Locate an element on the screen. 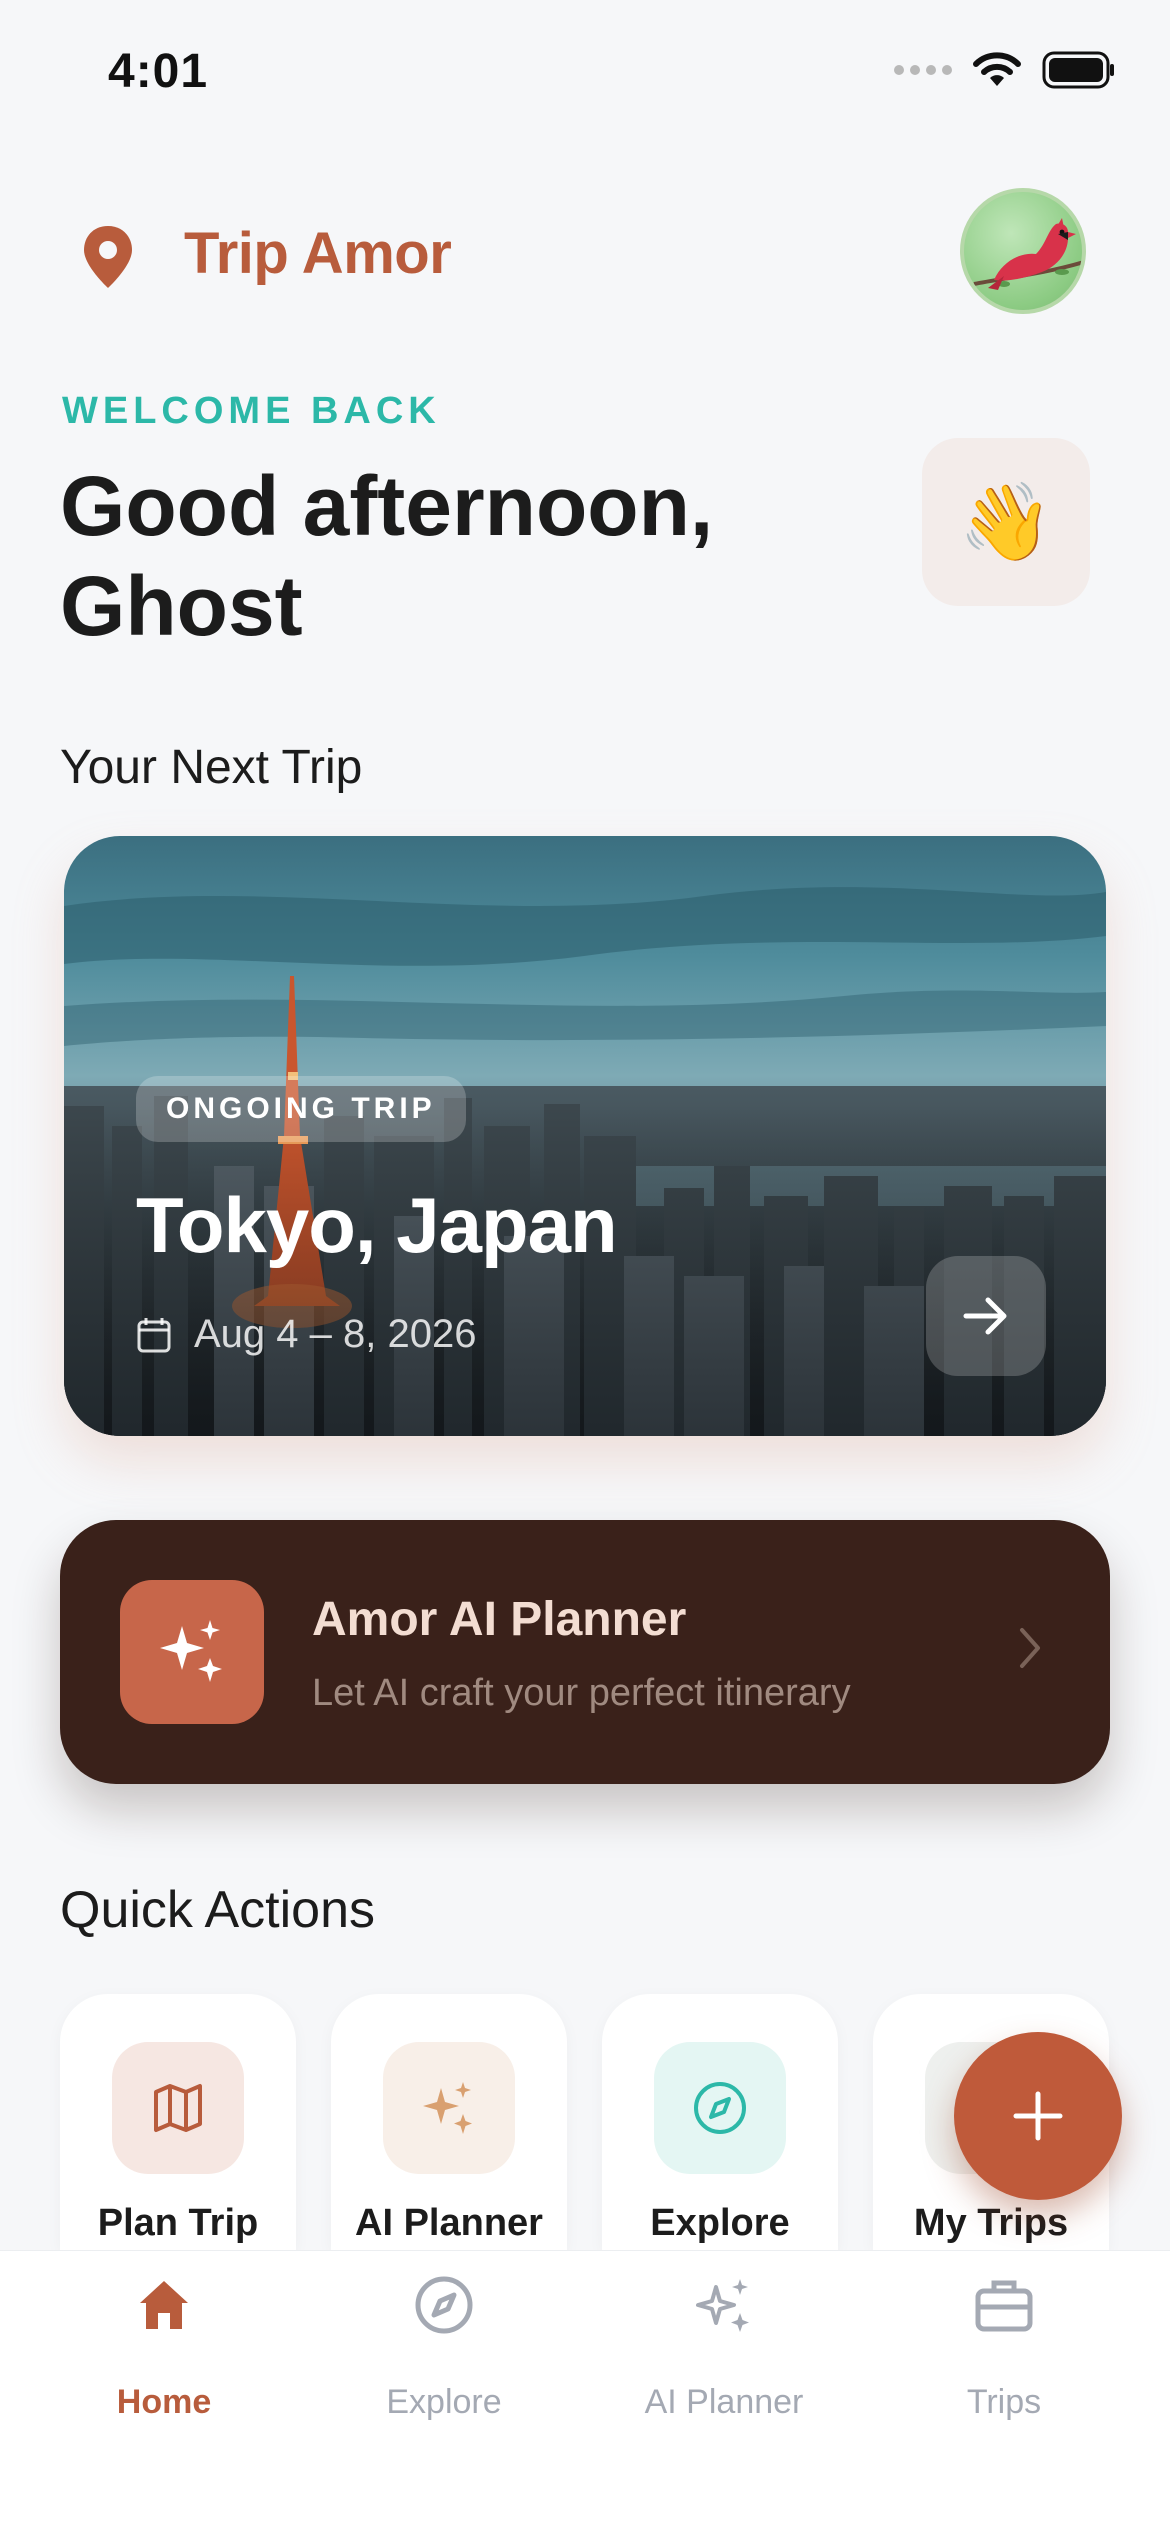  quick-action-label: My Trips is located at coordinates (991, 2223).